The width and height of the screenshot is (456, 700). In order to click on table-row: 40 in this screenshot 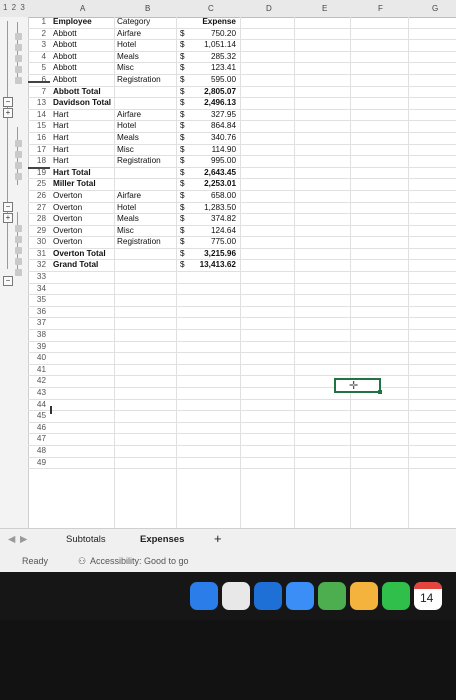, I will do `click(242, 359)`.